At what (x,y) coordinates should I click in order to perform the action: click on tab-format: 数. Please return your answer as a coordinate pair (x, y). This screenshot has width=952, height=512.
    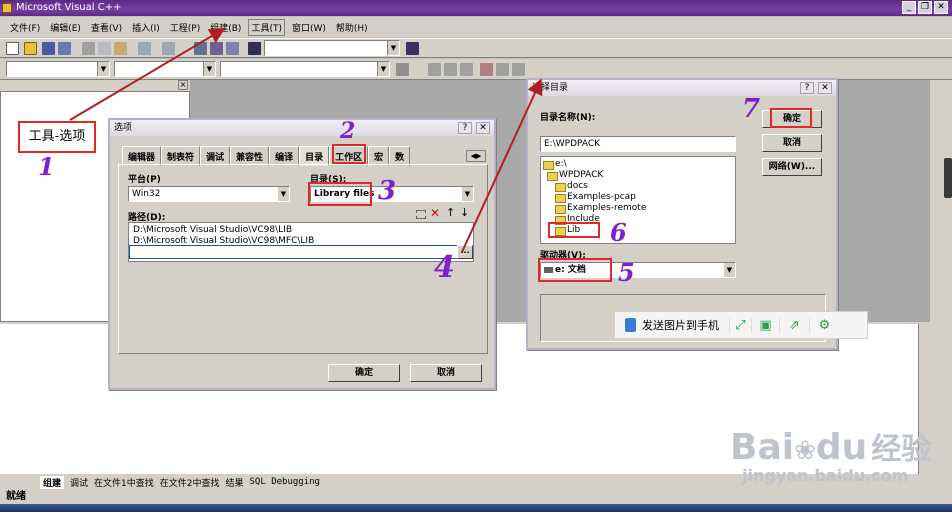
    Looking at the image, I should click on (400, 156).